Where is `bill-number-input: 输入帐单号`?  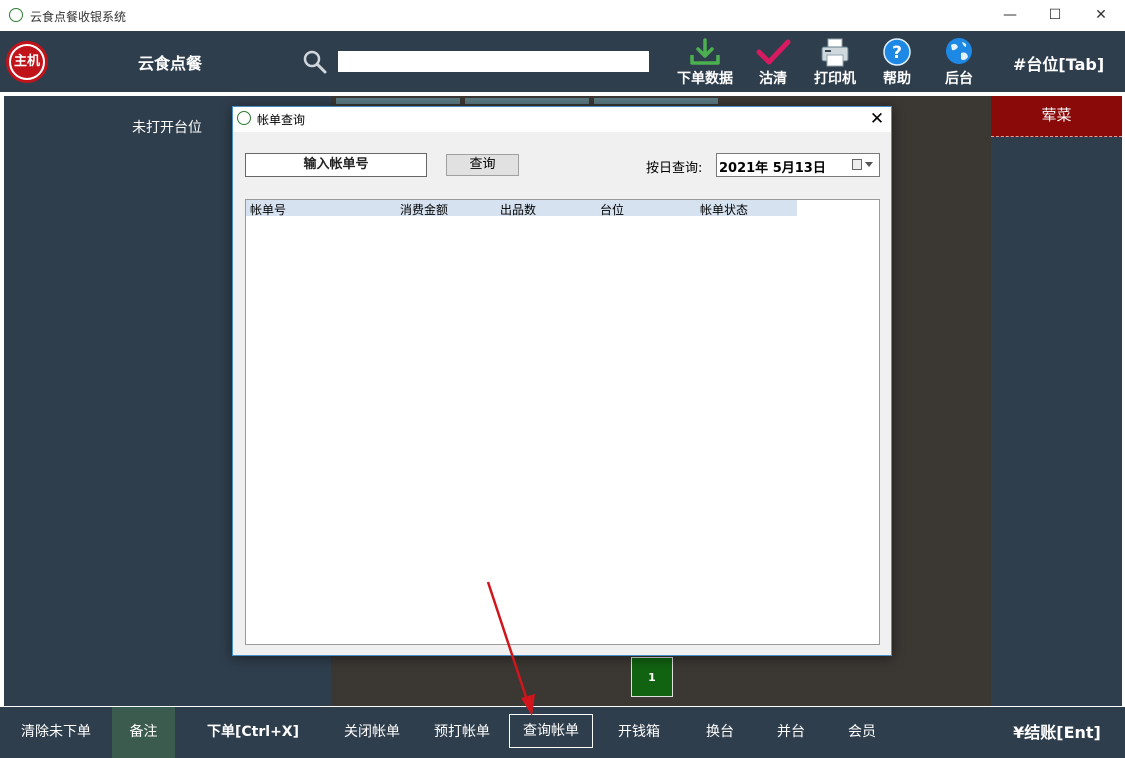
bill-number-input: 输入帐单号 is located at coordinates (336, 165).